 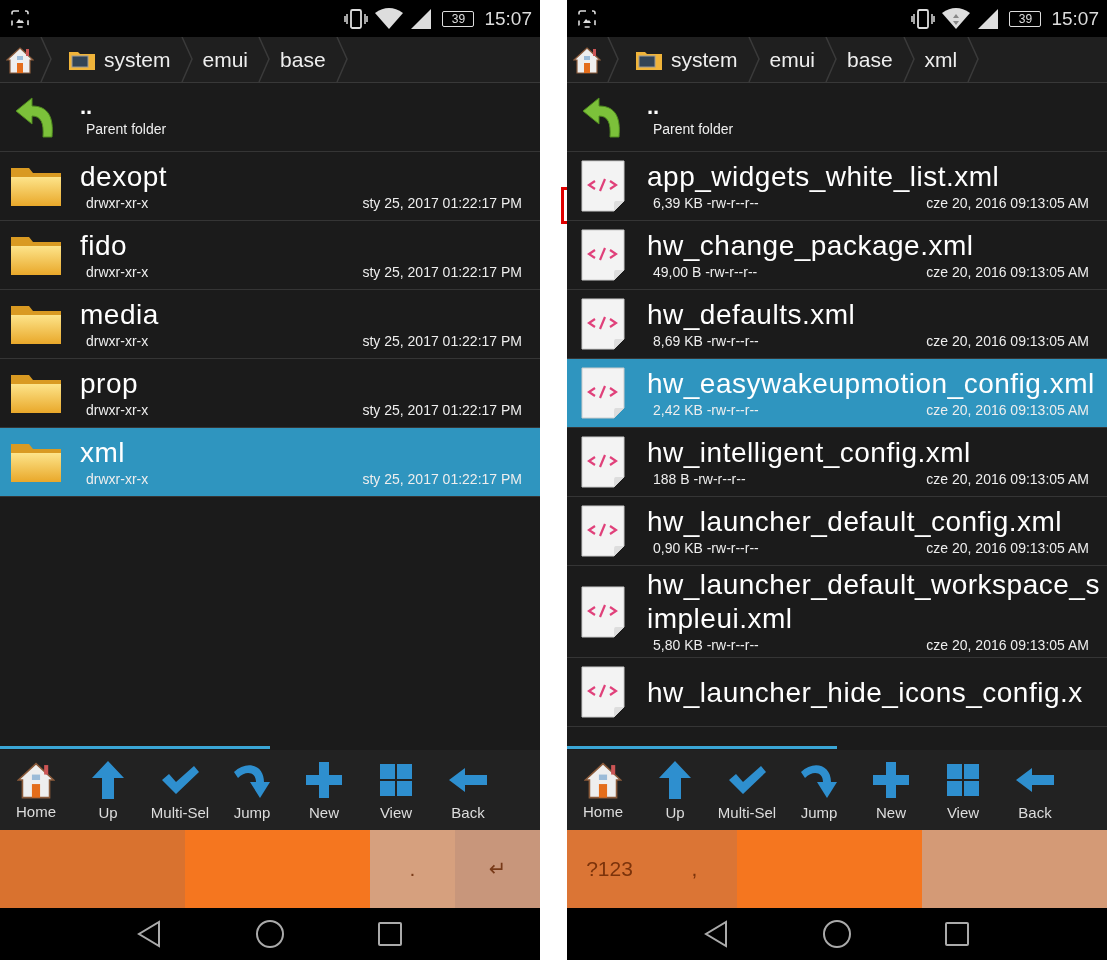 I want to click on file-info: 2,42 KB -rw-r--r--, so click(x=706, y=409).